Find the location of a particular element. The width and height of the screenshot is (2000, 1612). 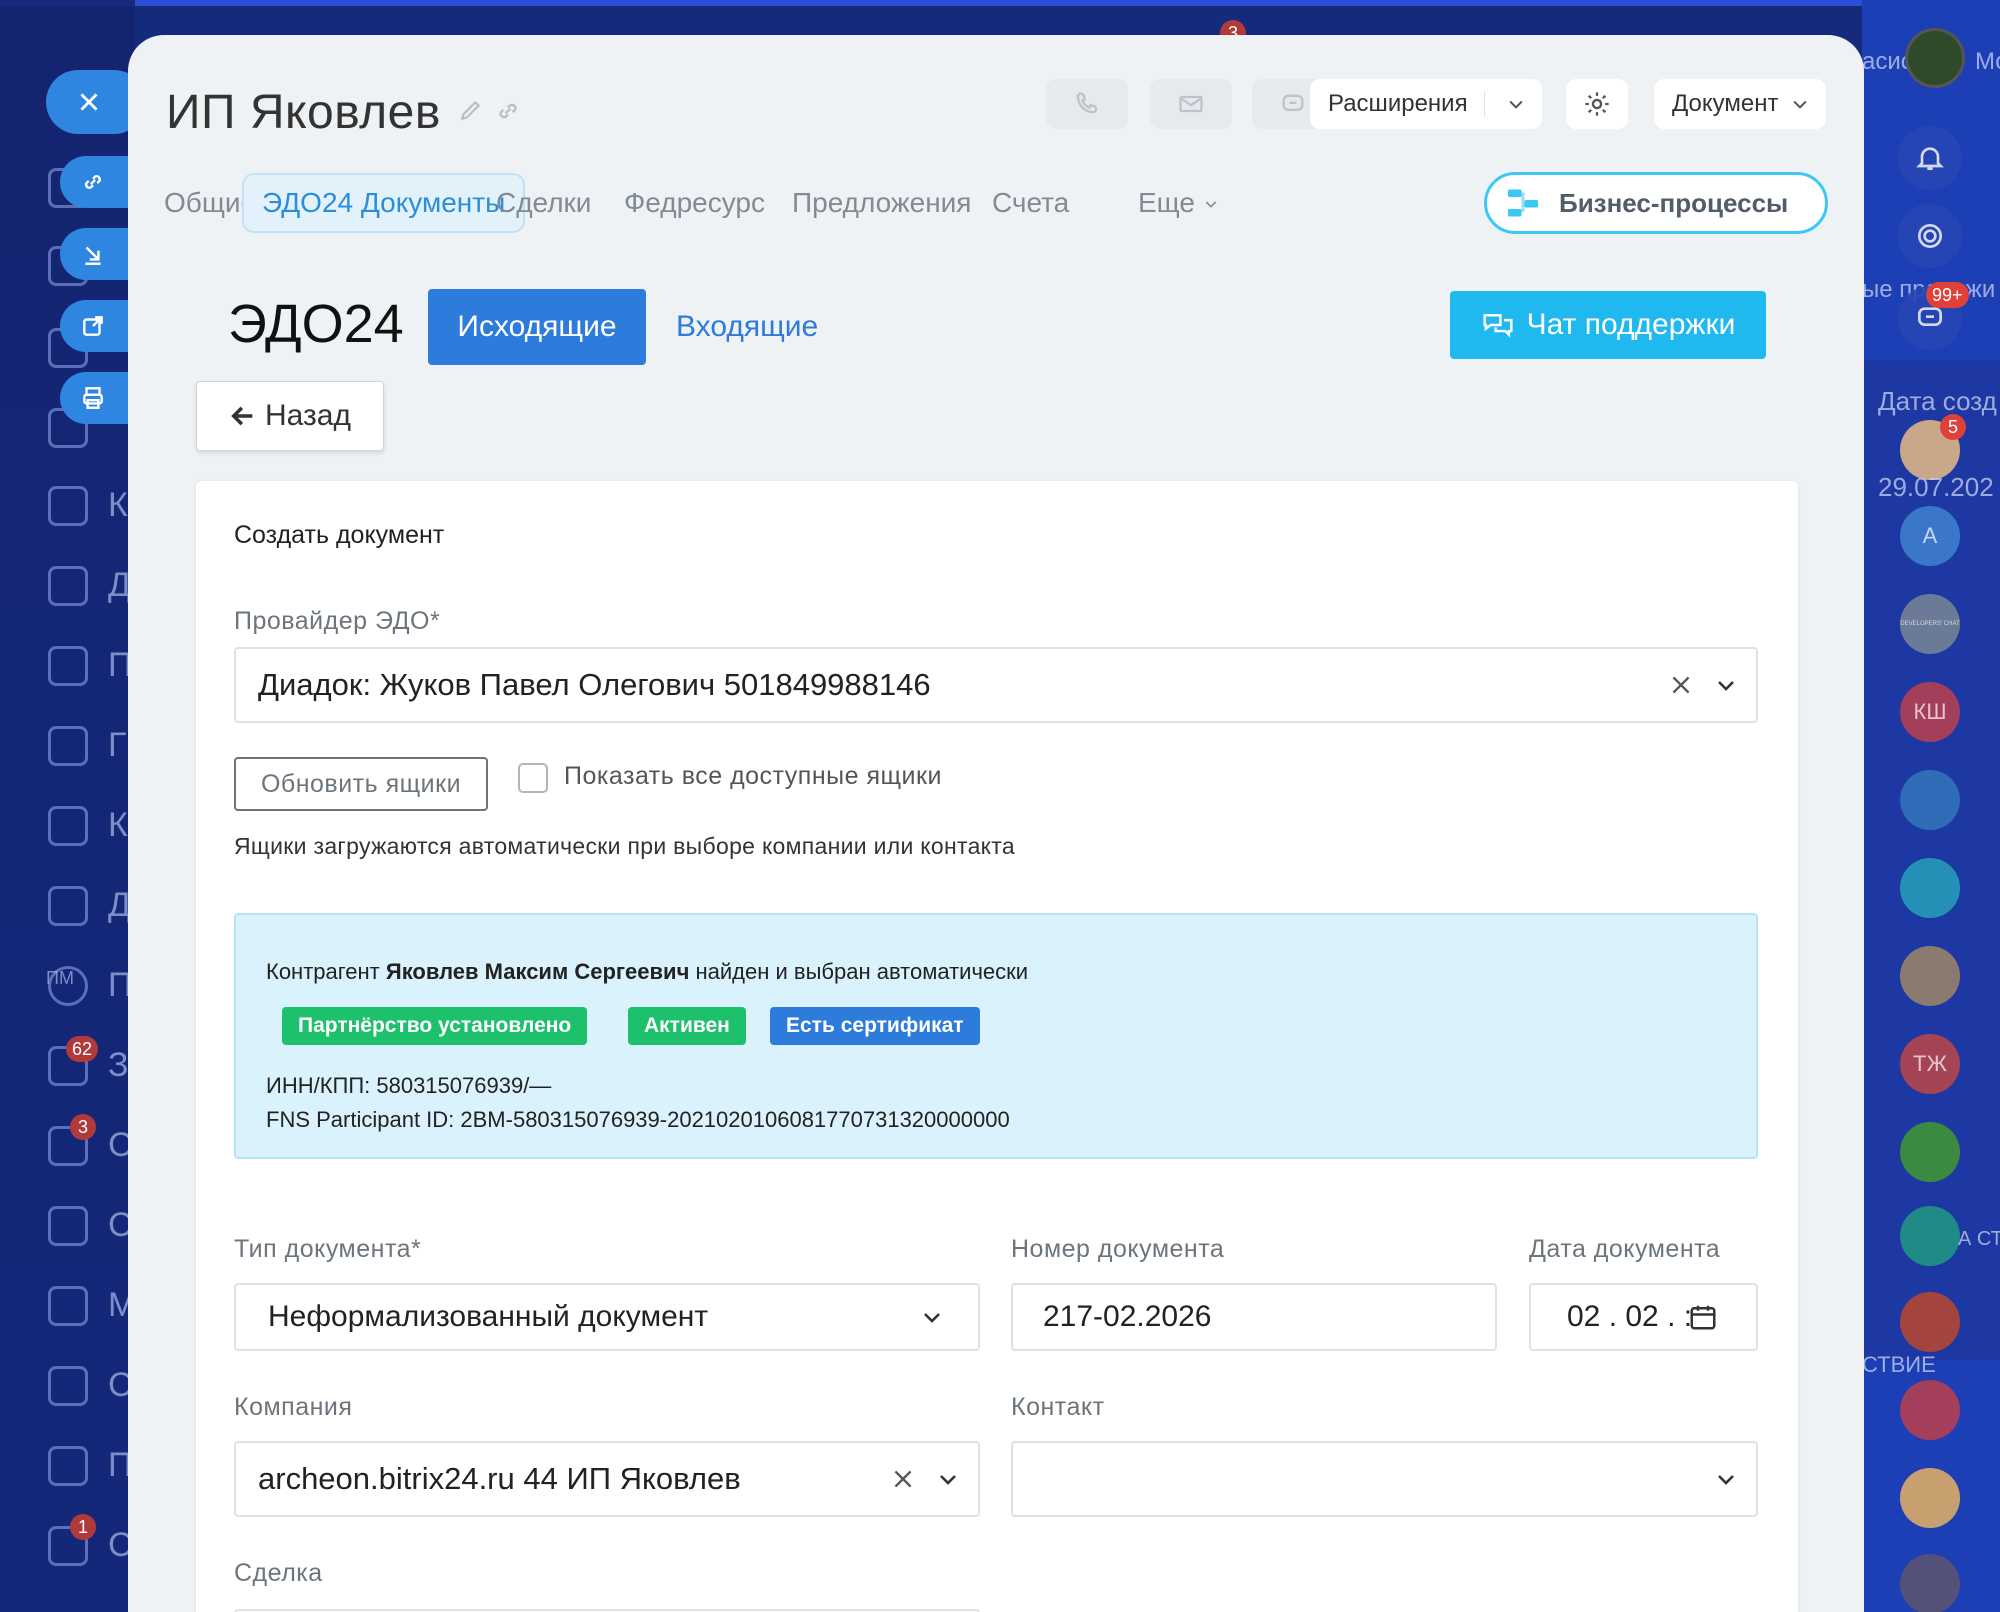

partnership-badge: Партнёрство установлено is located at coordinates (435, 1026).